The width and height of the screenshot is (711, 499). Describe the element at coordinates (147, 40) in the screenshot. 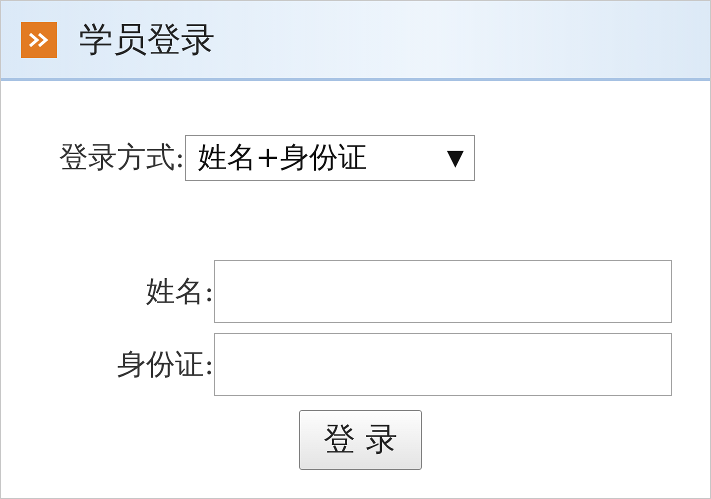

I see `panel-title: 学员登录` at that location.